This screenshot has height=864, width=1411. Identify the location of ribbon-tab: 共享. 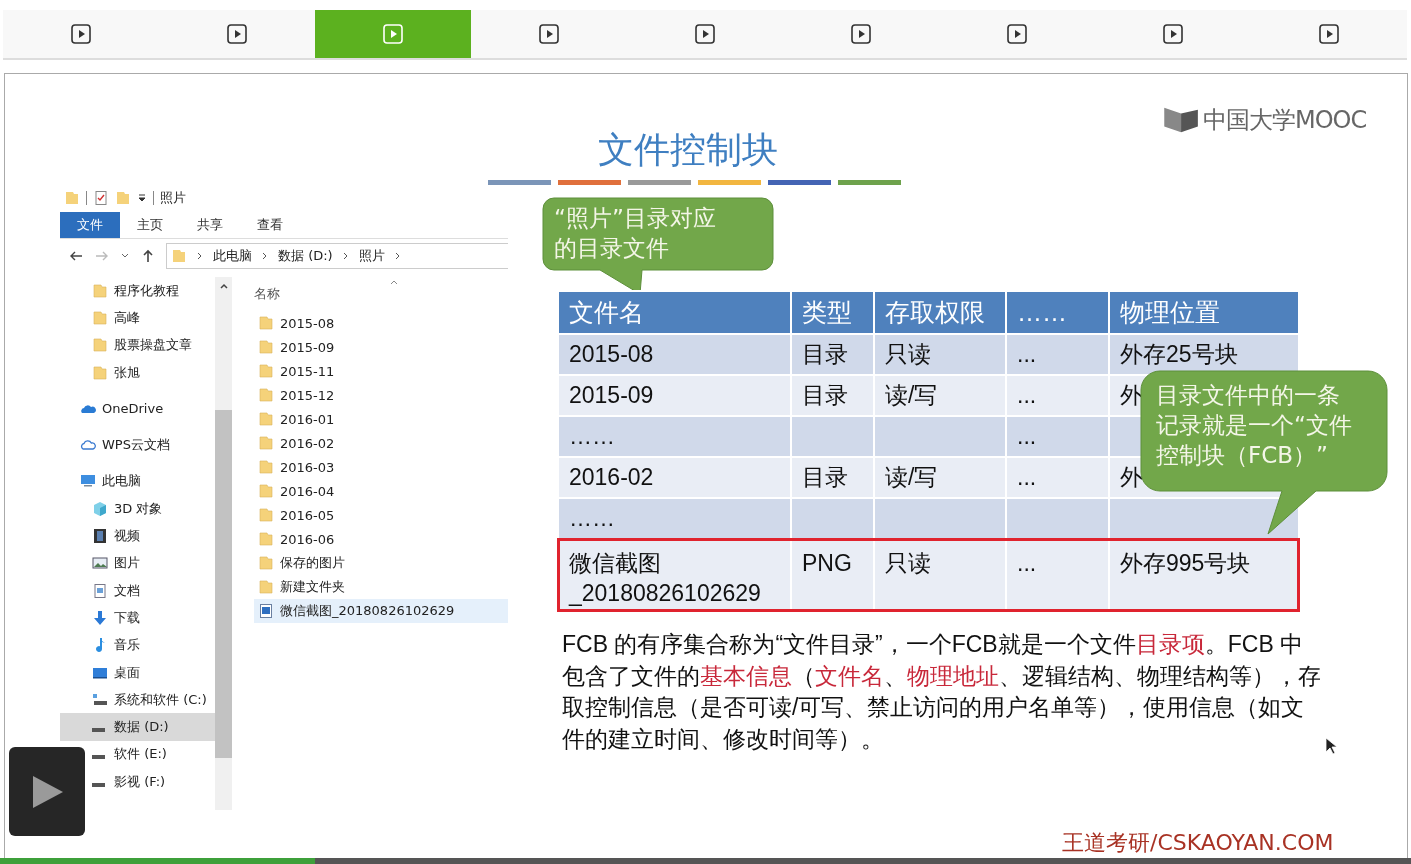
(210, 225).